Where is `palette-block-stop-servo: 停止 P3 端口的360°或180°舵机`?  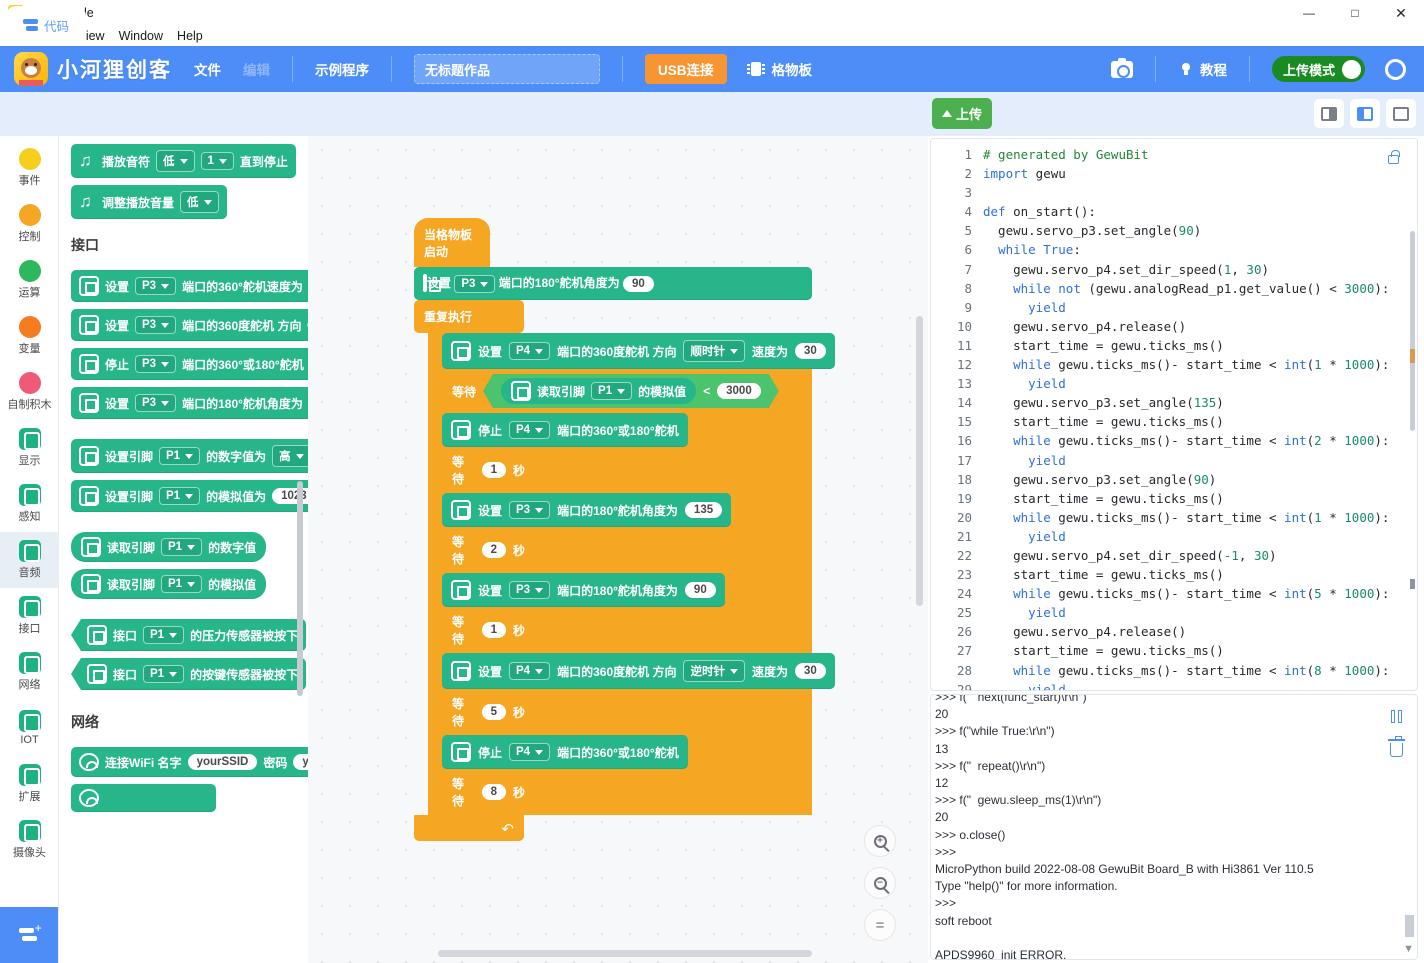 palette-block-stop-servo: 停止 P3 端口的360°或180°舵机 is located at coordinates (189, 364).